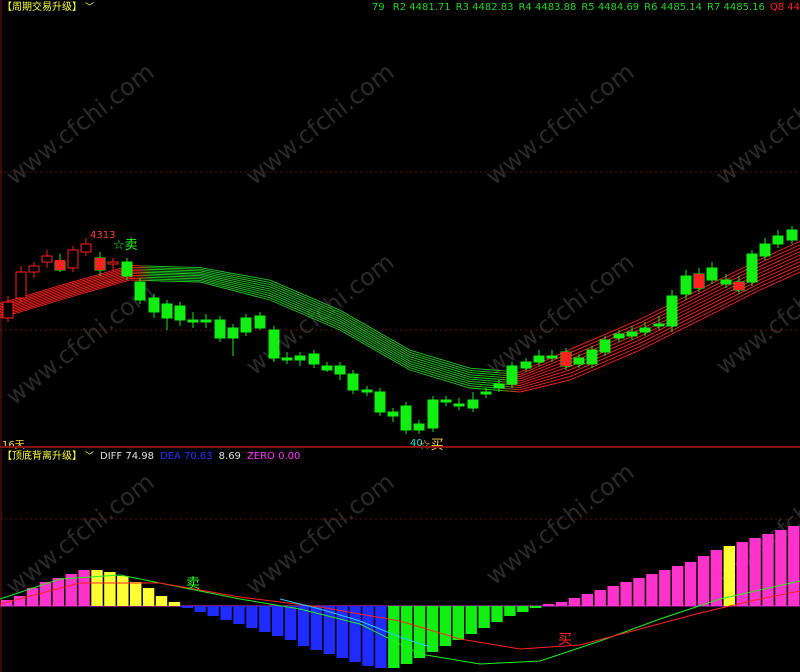 The width and height of the screenshot is (800, 672). Describe the element at coordinates (484, 7) in the screenshot. I see `level-r3: R3 4482.83` at that location.